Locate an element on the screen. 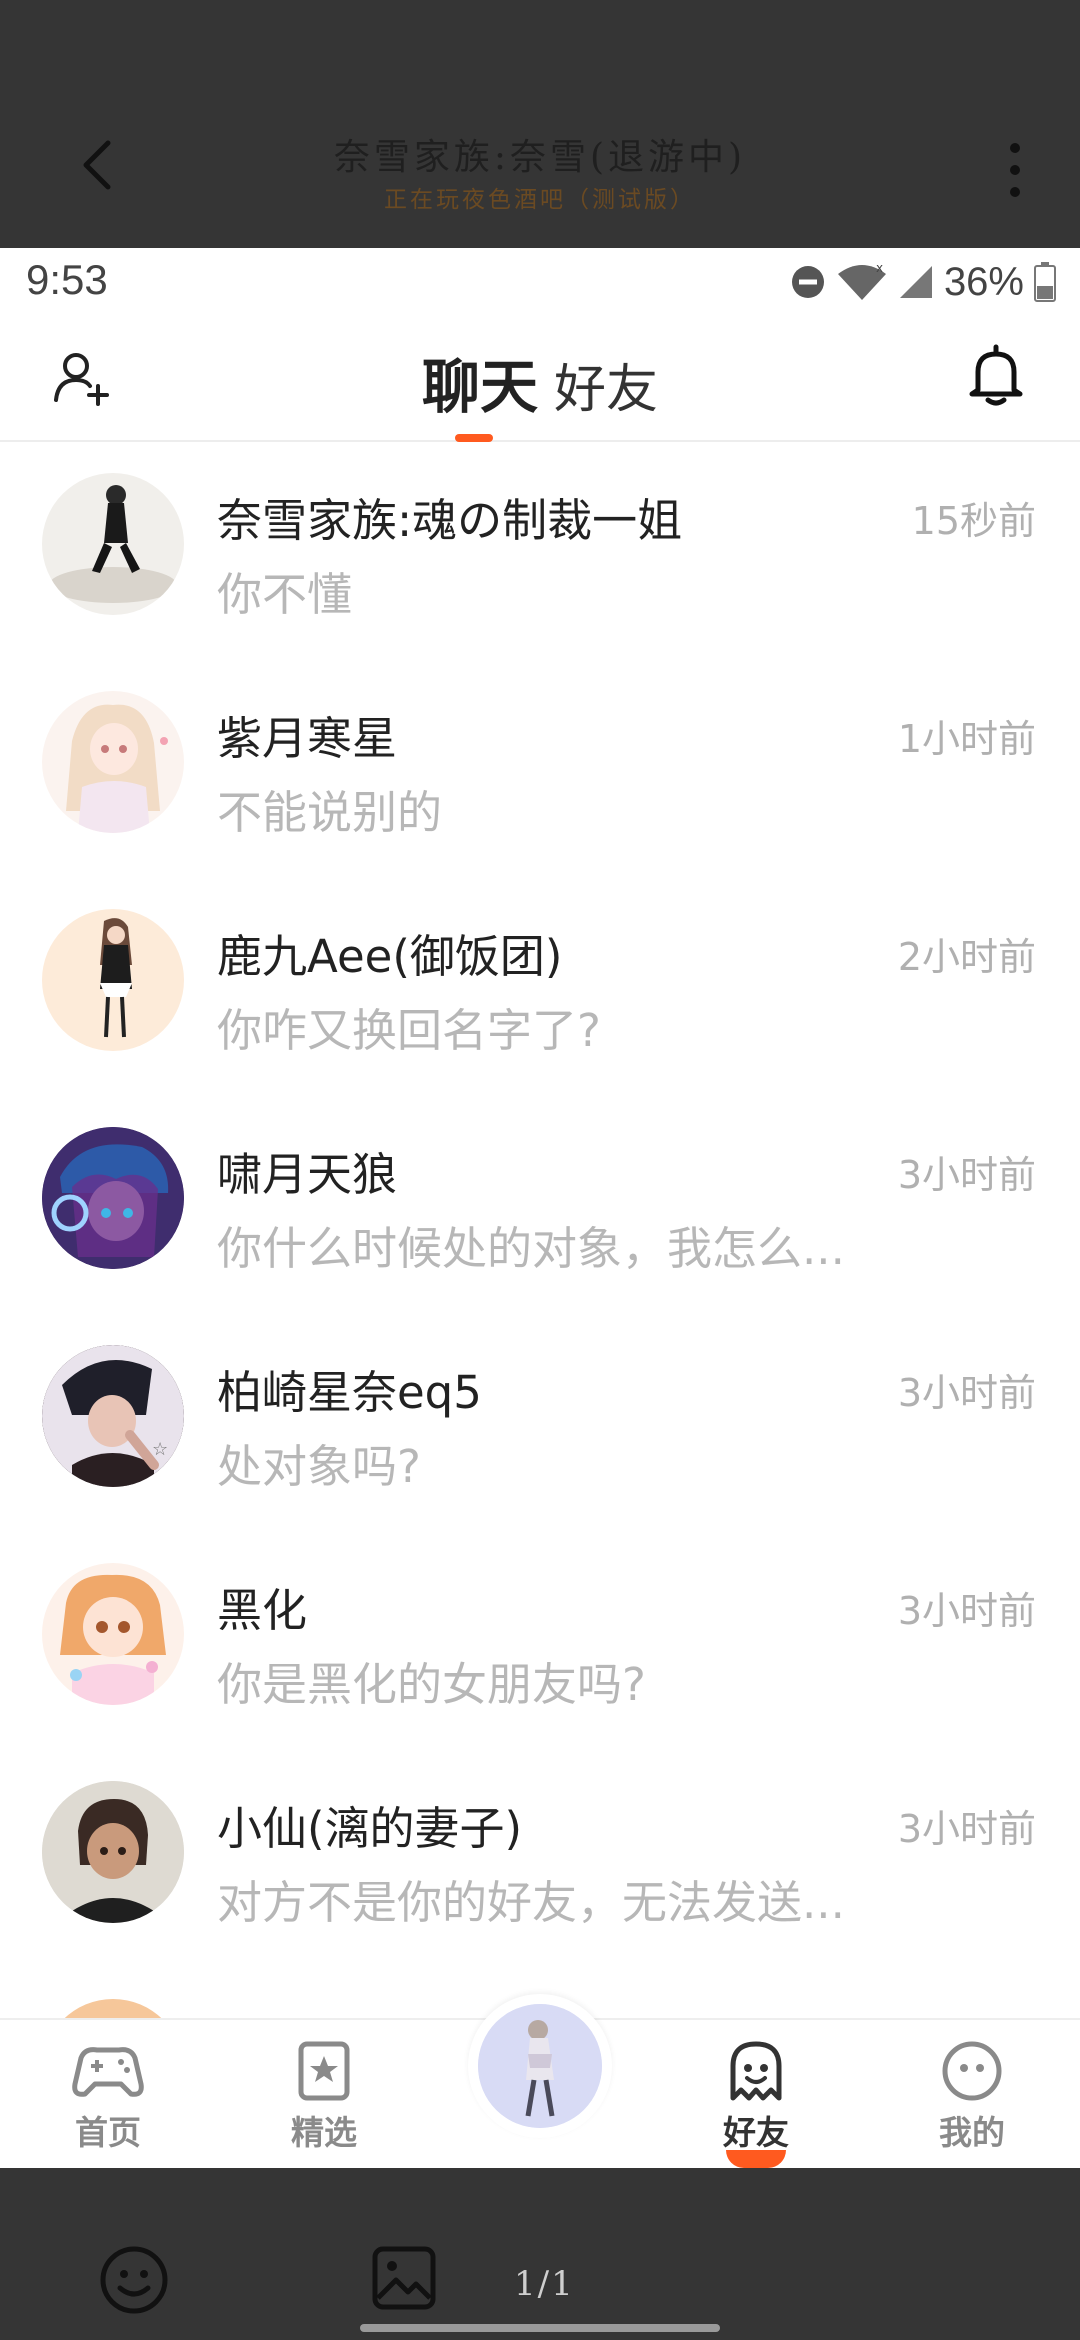 The width and height of the screenshot is (1080, 2340). chat-name: 柏崎星奈eq5 is located at coordinates (349, 1392).